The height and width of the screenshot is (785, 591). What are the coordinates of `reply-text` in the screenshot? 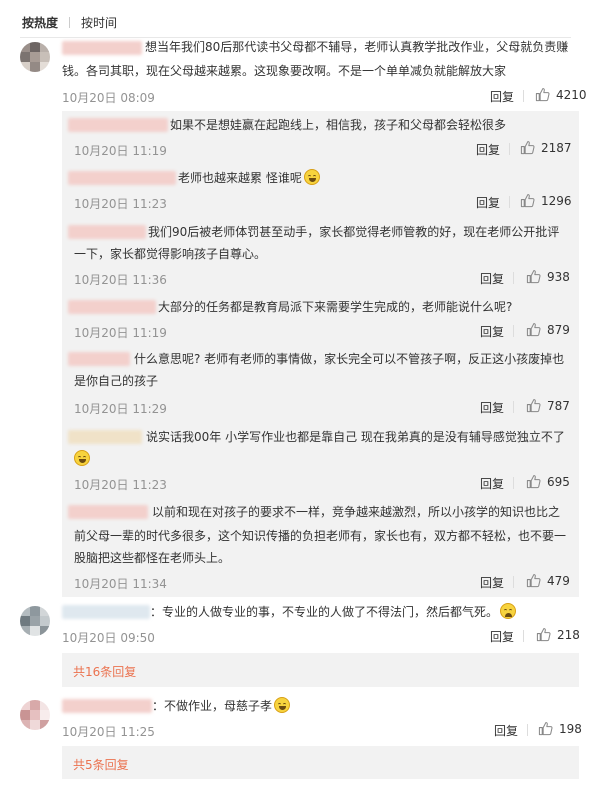 It's located at (82, 459).